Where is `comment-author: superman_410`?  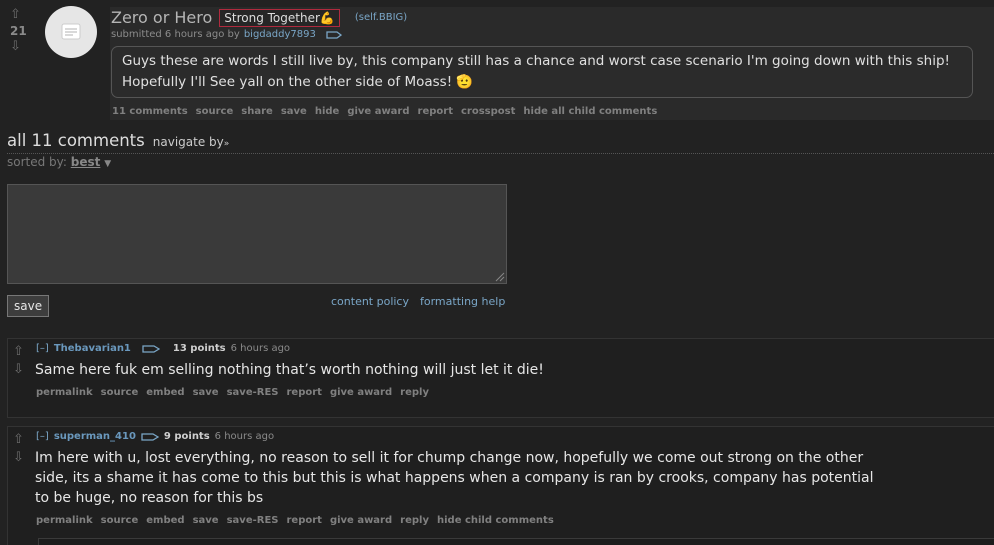 comment-author: superman_410 is located at coordinates (95, 436).